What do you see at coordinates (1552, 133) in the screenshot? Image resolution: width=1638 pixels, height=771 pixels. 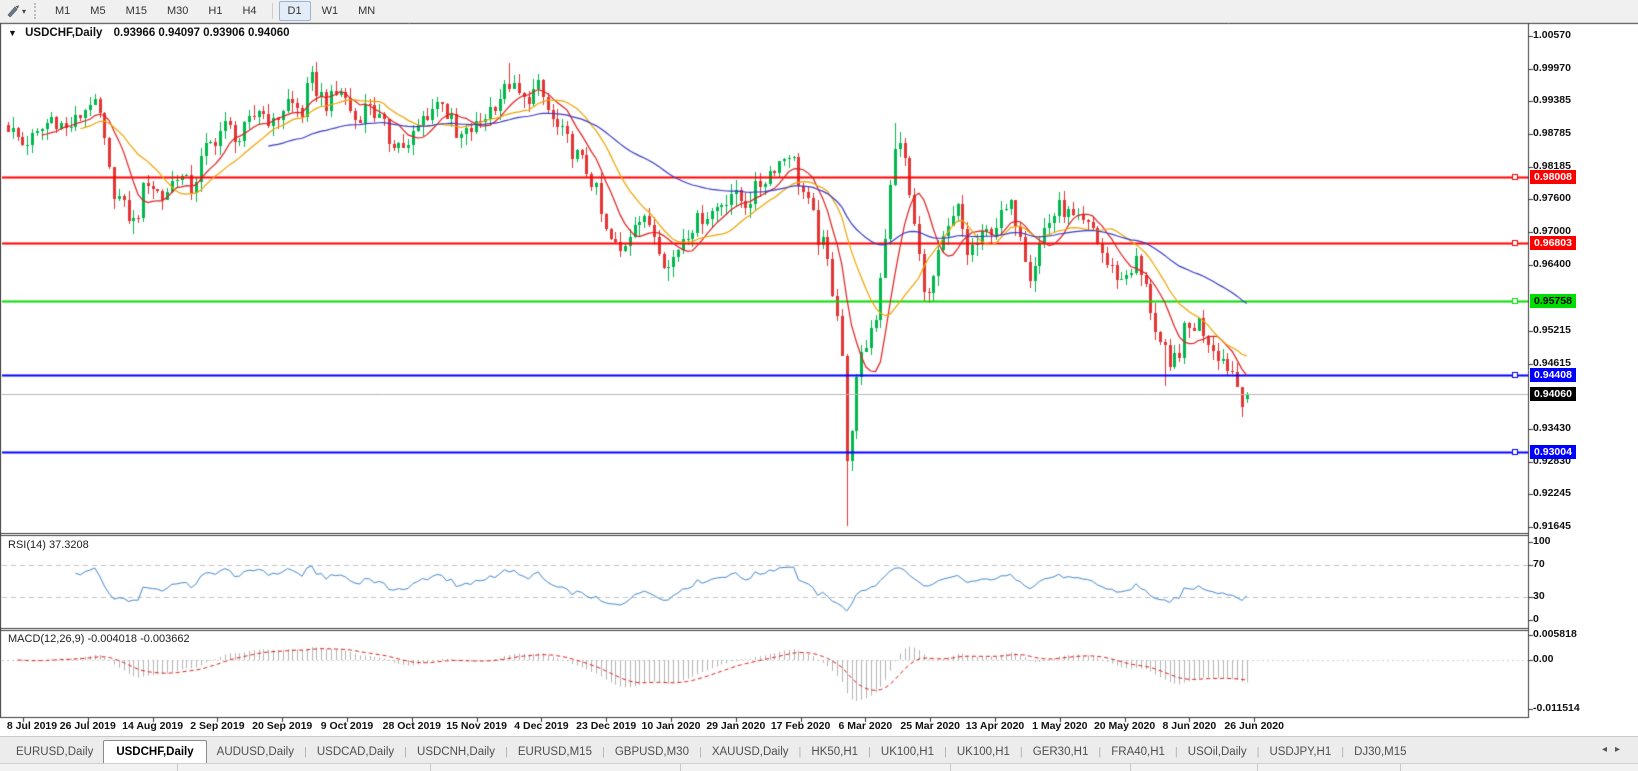 I see `price-axis-tick: 0.98785` at bounding box center [1552, 133].